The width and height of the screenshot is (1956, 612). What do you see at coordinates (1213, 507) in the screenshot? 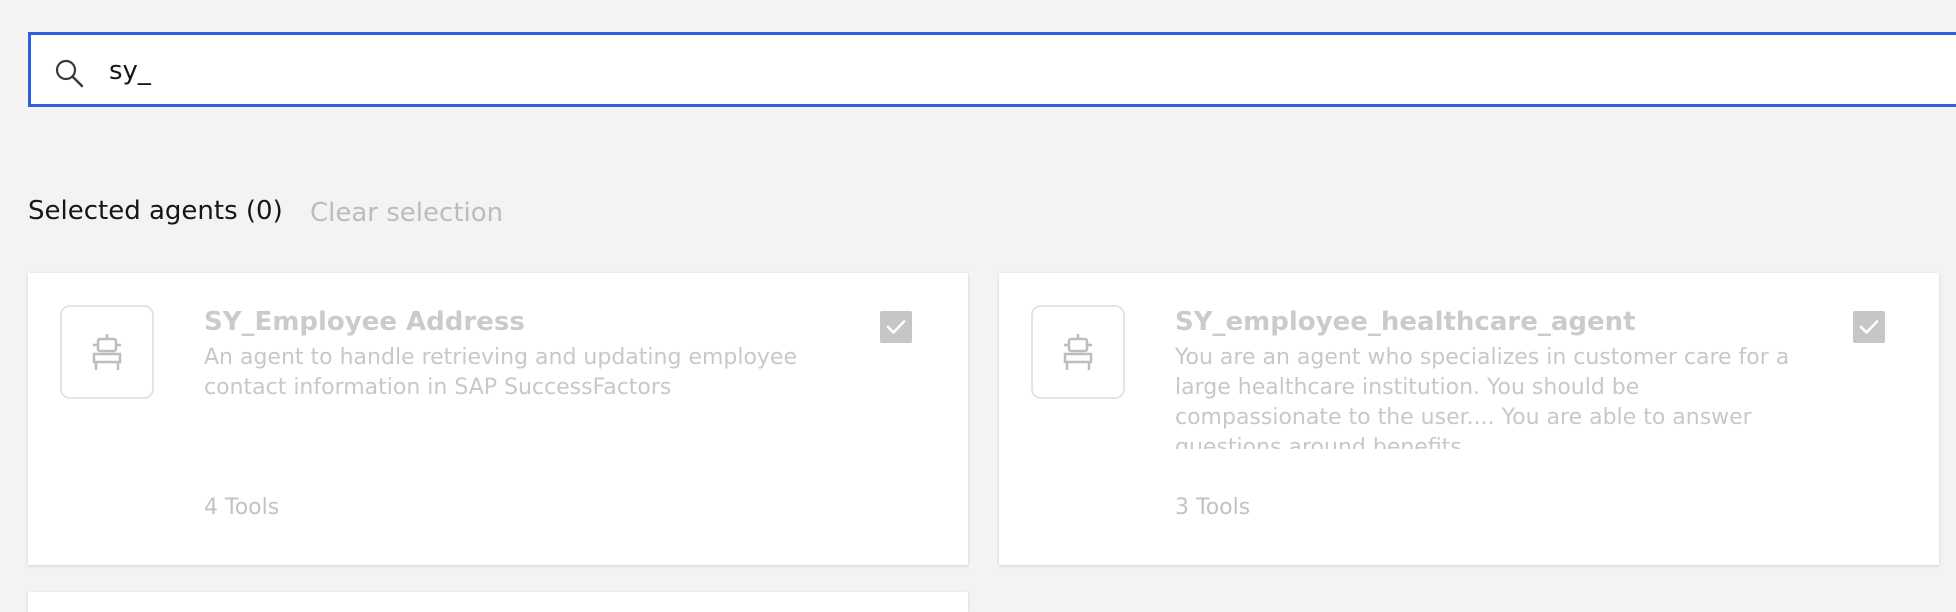
I see `agent-tools-count: 3 Tools` at bounding box center [1213, 507].